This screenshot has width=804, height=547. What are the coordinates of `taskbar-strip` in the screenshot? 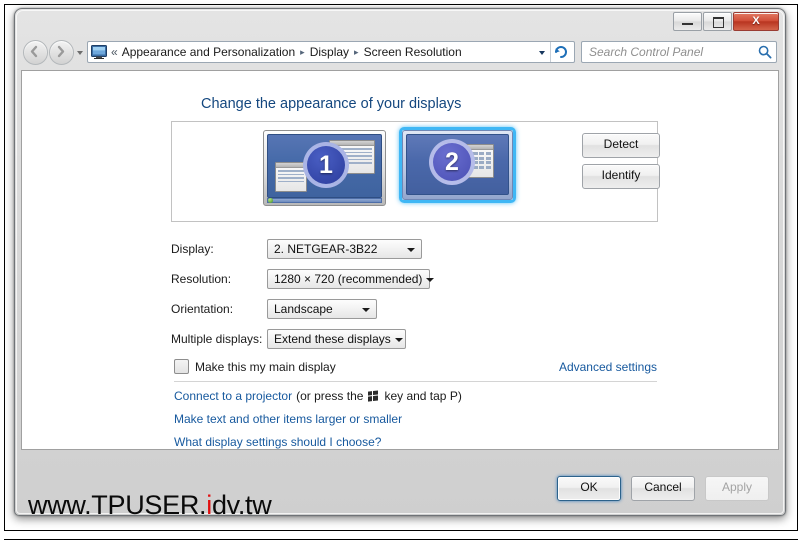 It's located at (324, 200).